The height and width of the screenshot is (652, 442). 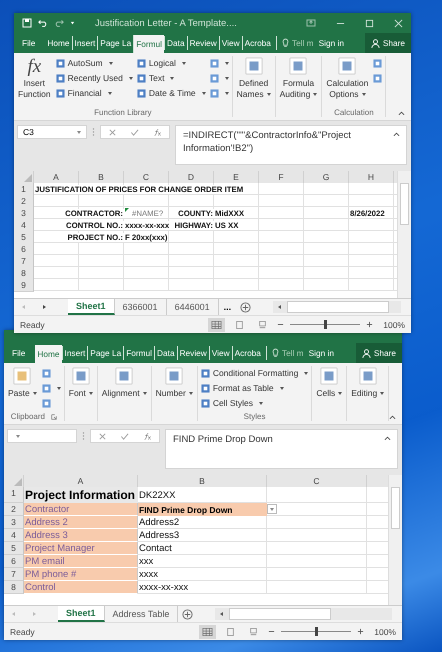 I want to click on ribbon-menu-button: Date & Time, so click(x=171, y=93).